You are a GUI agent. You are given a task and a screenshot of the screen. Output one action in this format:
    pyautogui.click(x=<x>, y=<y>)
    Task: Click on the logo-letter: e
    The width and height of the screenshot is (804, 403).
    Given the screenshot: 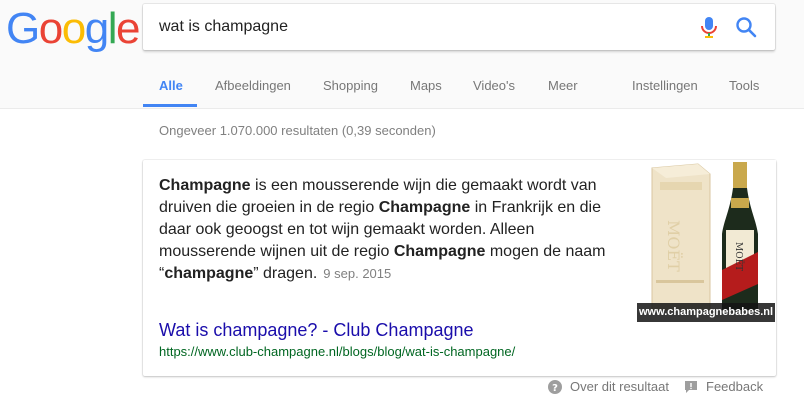 What is the action you would take?
    pyautogui.click(x=127, y=28)
    